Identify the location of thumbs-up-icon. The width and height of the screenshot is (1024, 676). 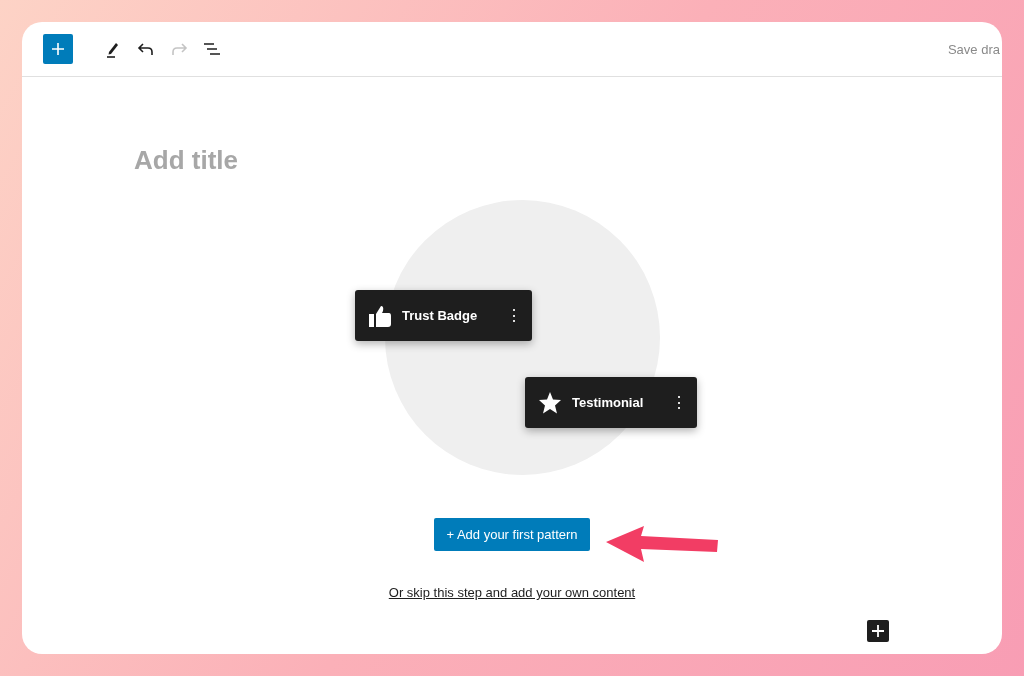
(380, 315).